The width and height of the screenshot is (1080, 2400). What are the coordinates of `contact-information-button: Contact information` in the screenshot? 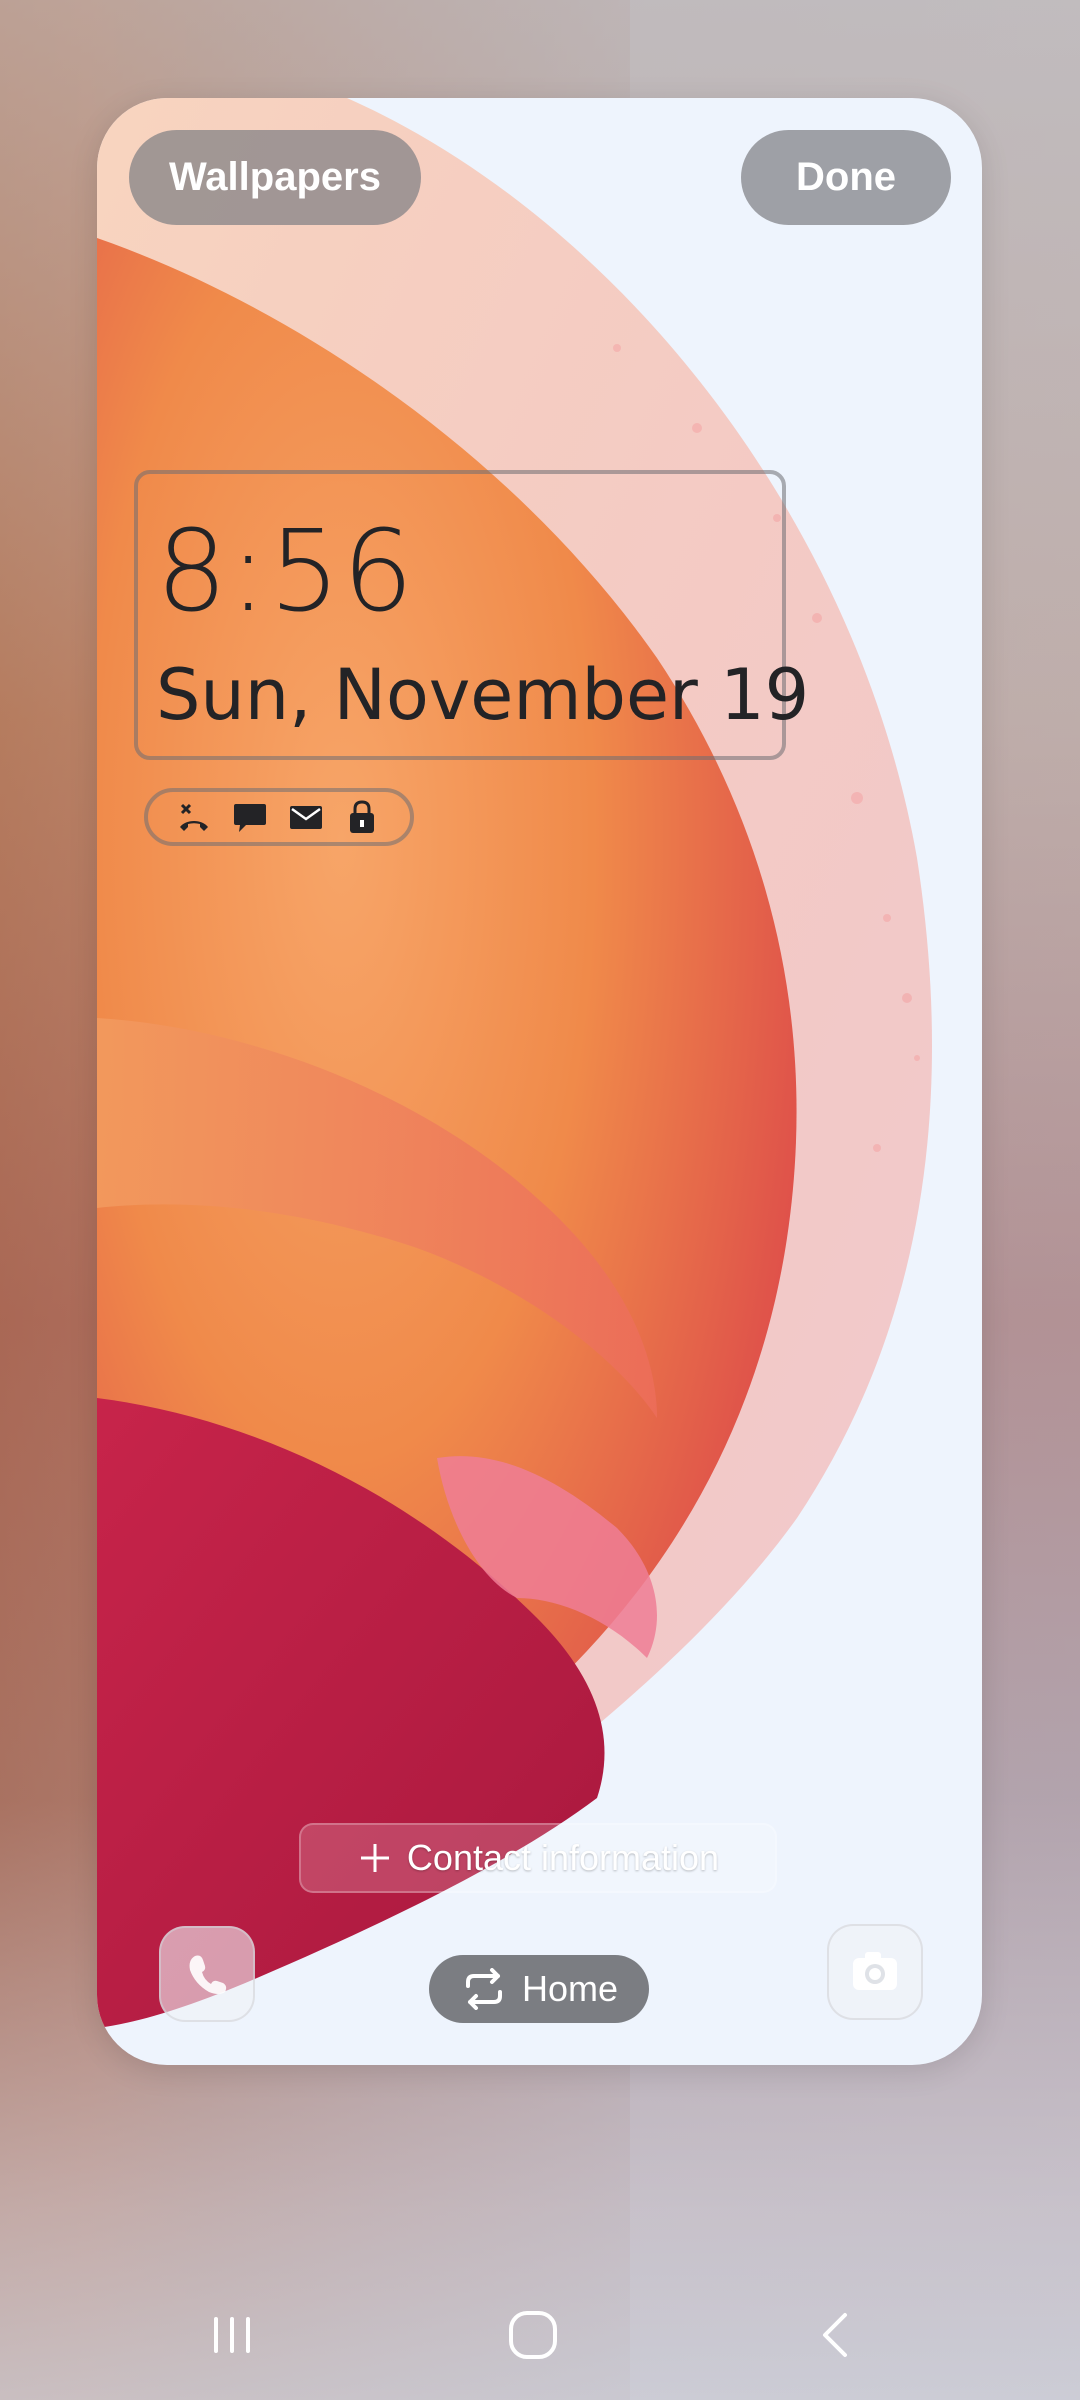 It's located at (538, 1858).